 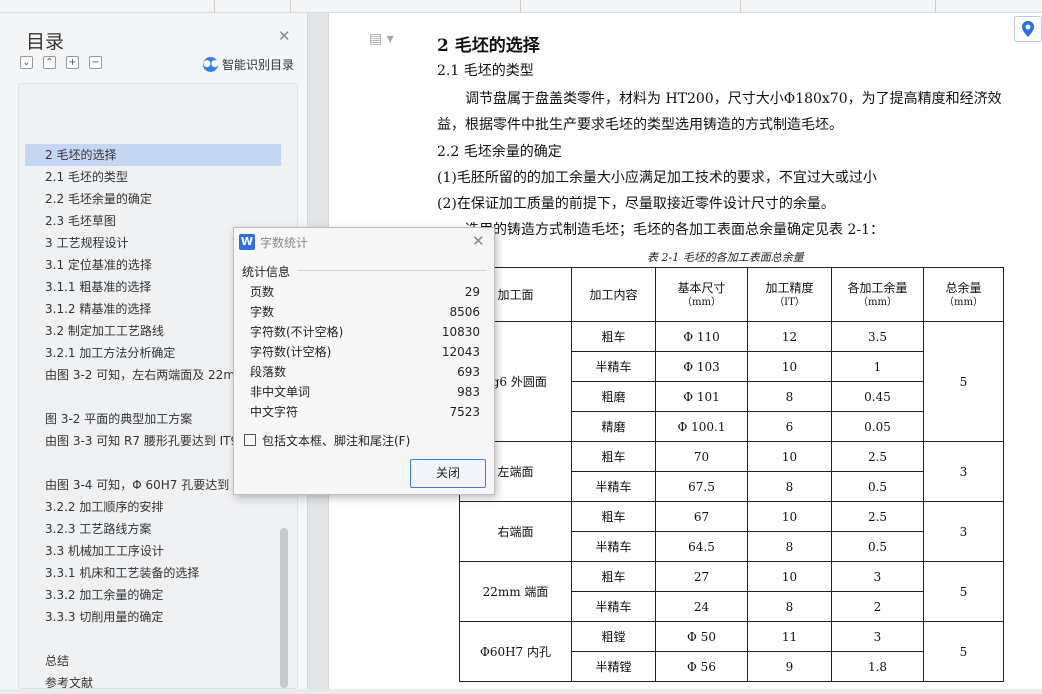 I want to click on smart-recognize-toc-button: ●● 智能识别目录, so click(x=248, y=64).